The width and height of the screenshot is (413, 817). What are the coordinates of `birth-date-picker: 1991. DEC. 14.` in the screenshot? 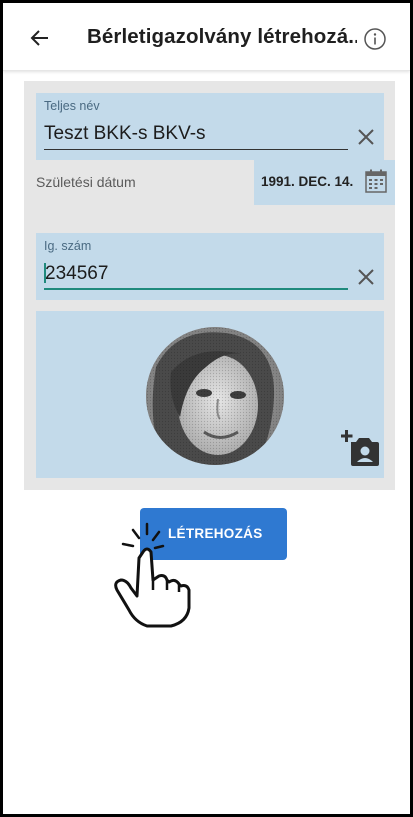 It's located at (324, 182).